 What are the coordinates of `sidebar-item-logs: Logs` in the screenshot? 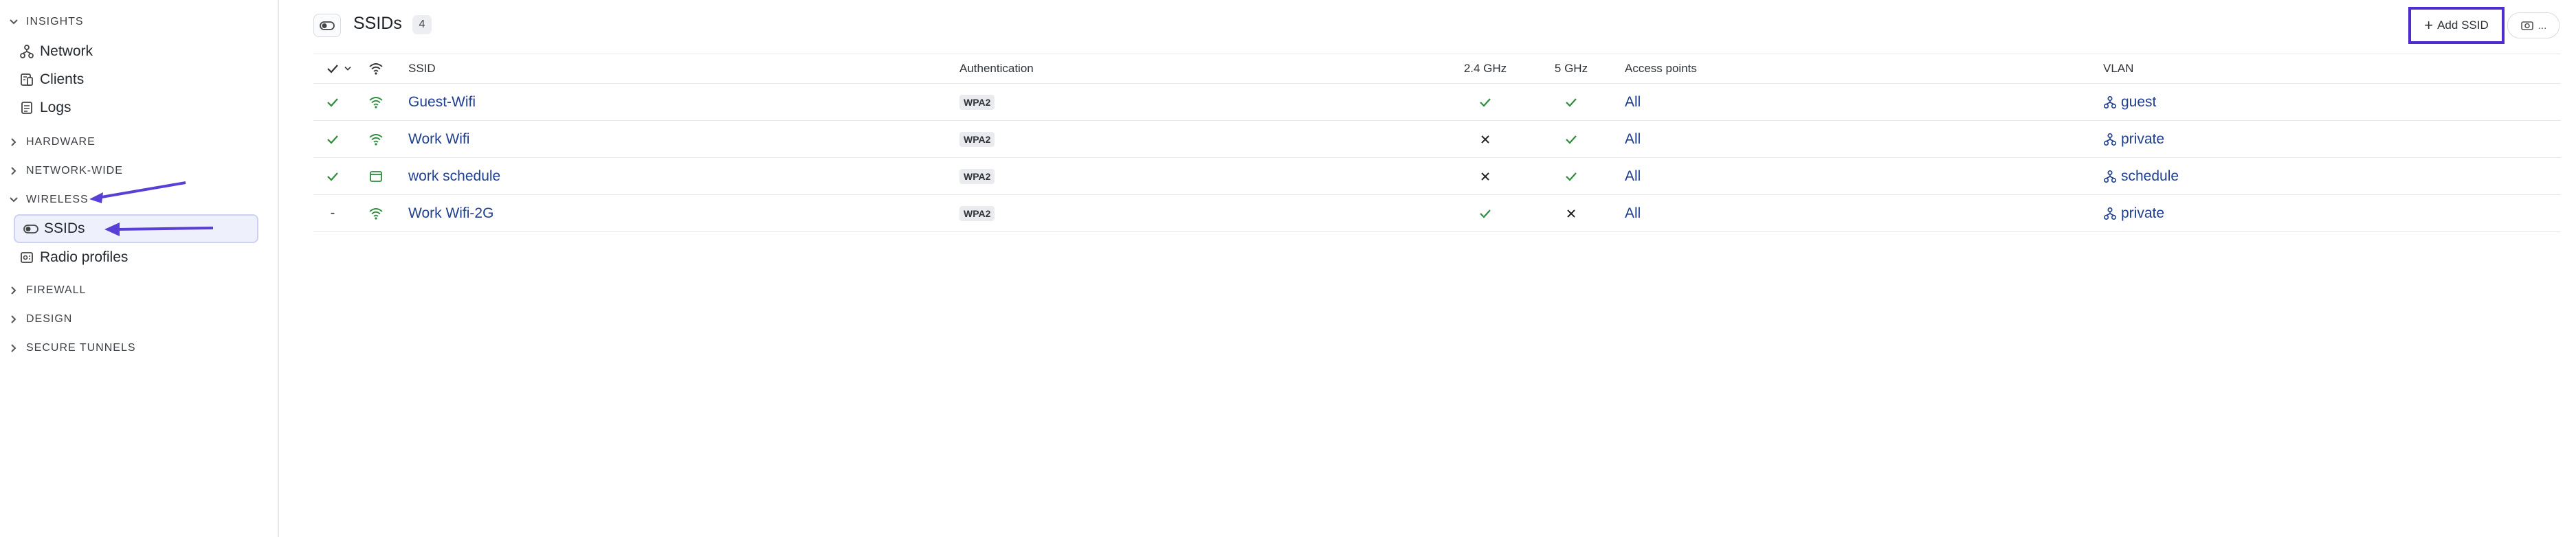 It's located at (45, 108).